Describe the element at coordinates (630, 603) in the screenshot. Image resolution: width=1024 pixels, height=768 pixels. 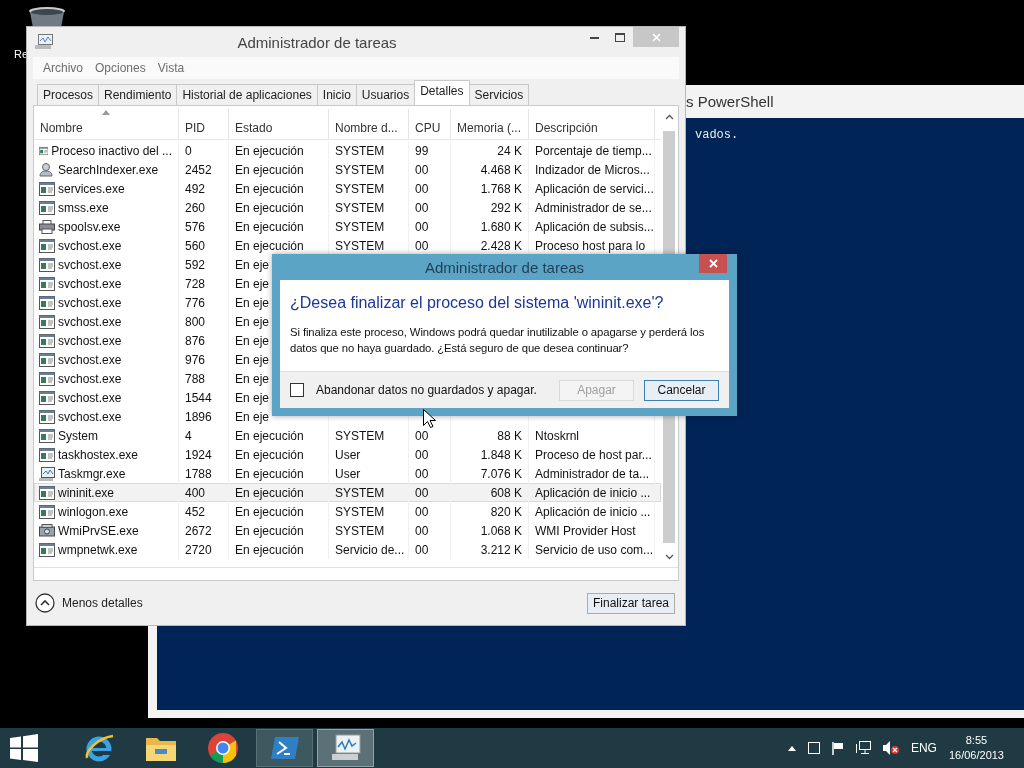
I see `end-task-button: Finalizar tarea` at that location.